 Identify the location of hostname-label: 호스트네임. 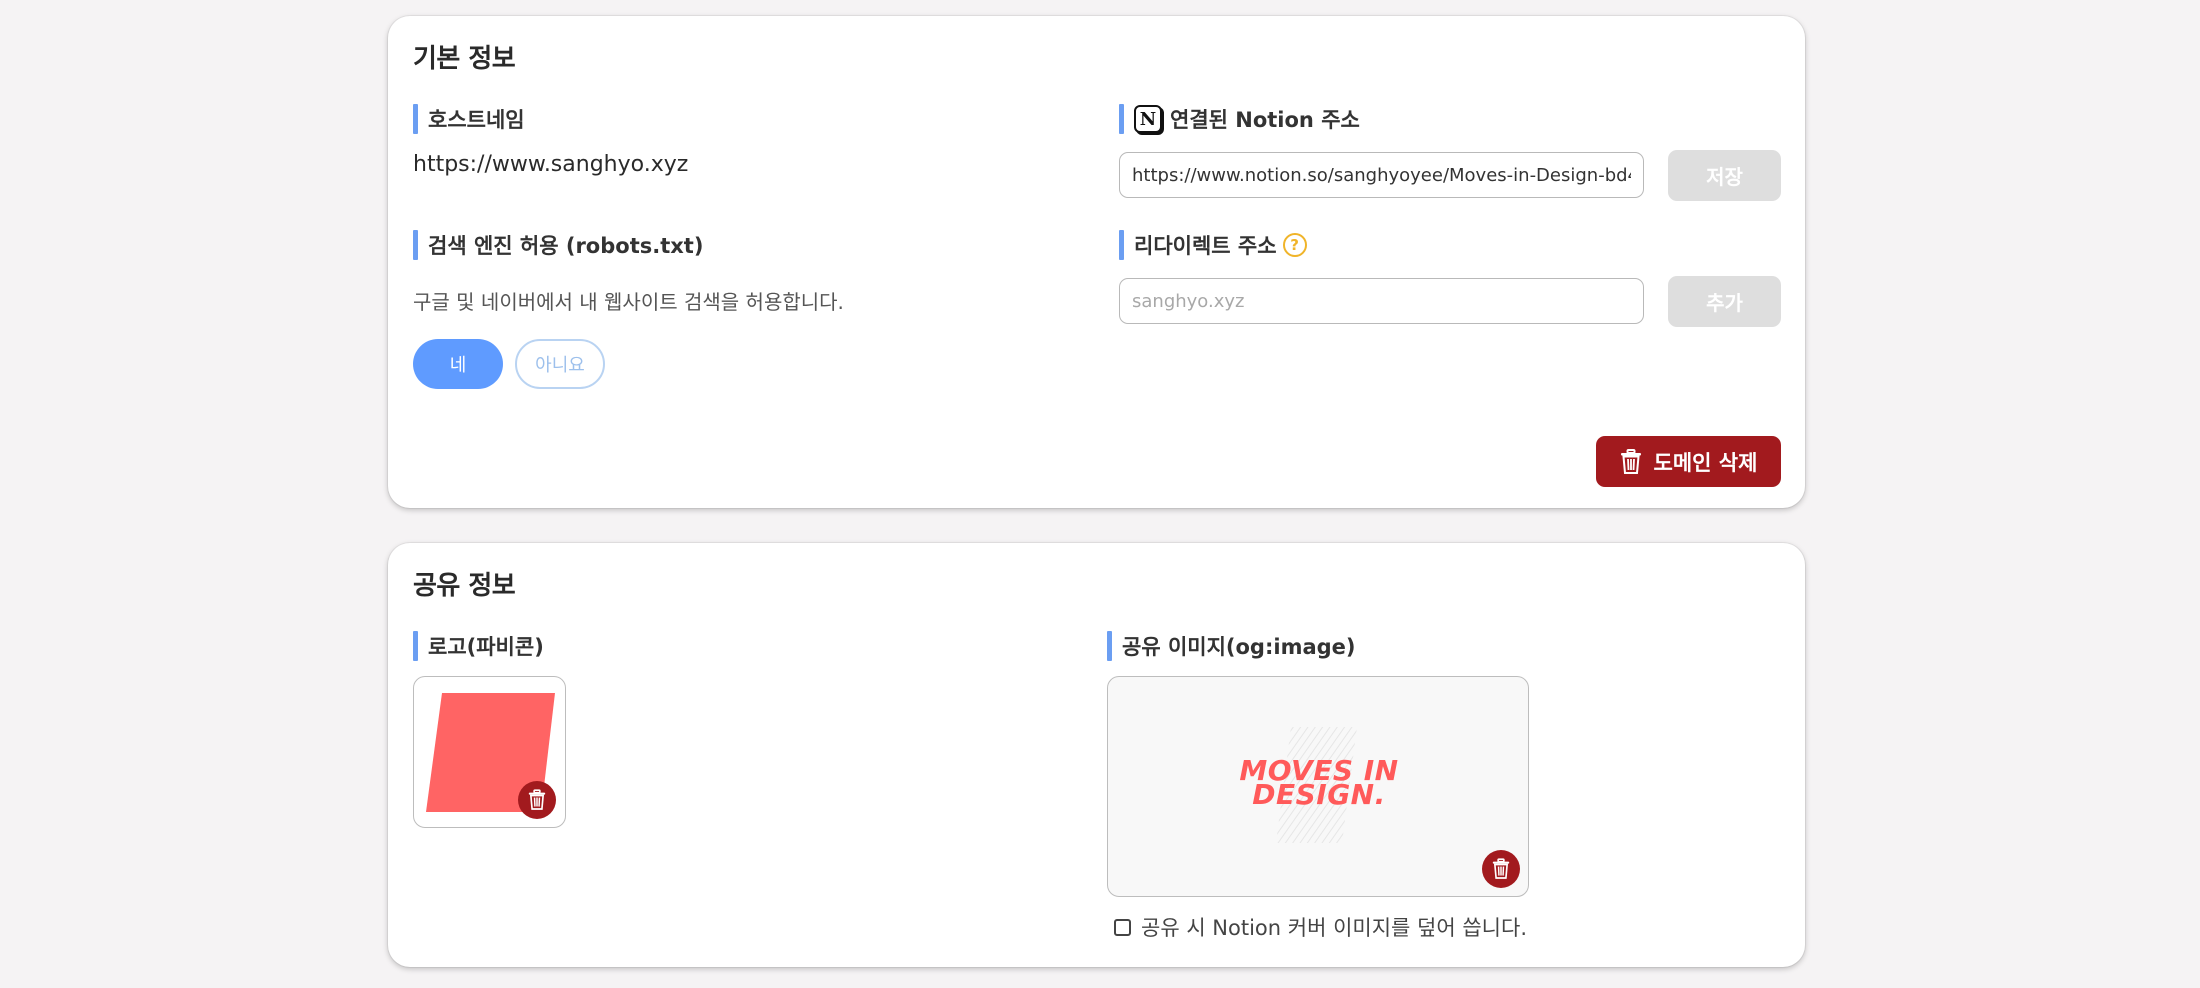
(469, 119).